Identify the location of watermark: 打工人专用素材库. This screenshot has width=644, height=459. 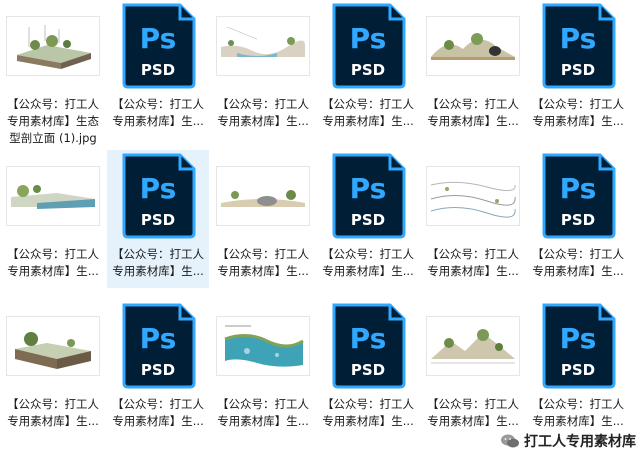
(568, 441).